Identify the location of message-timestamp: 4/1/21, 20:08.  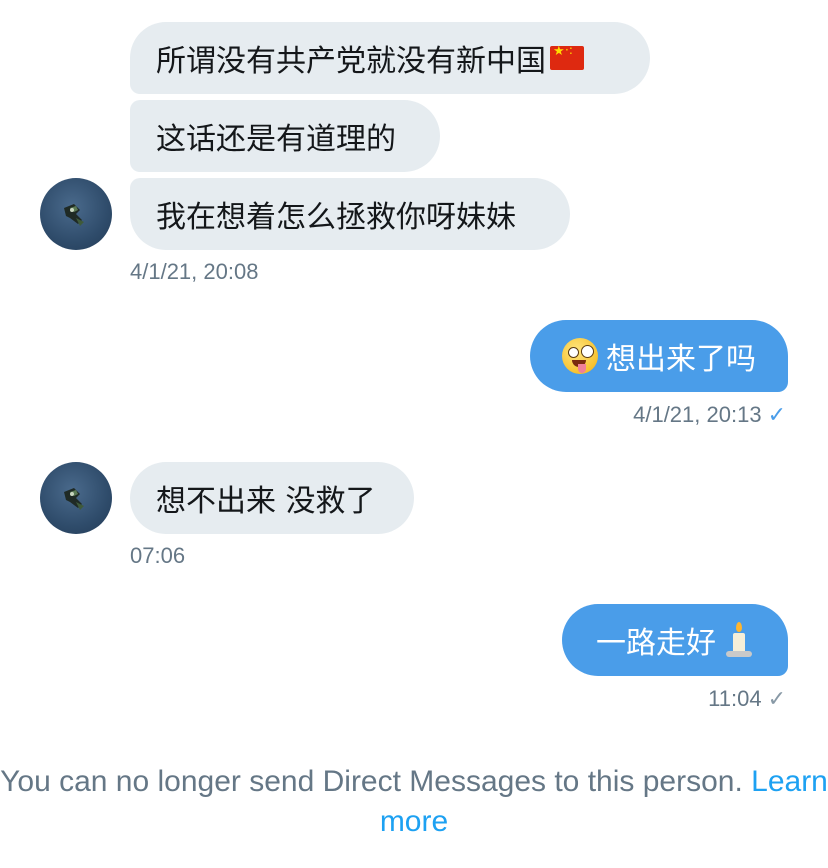
(194, 271).